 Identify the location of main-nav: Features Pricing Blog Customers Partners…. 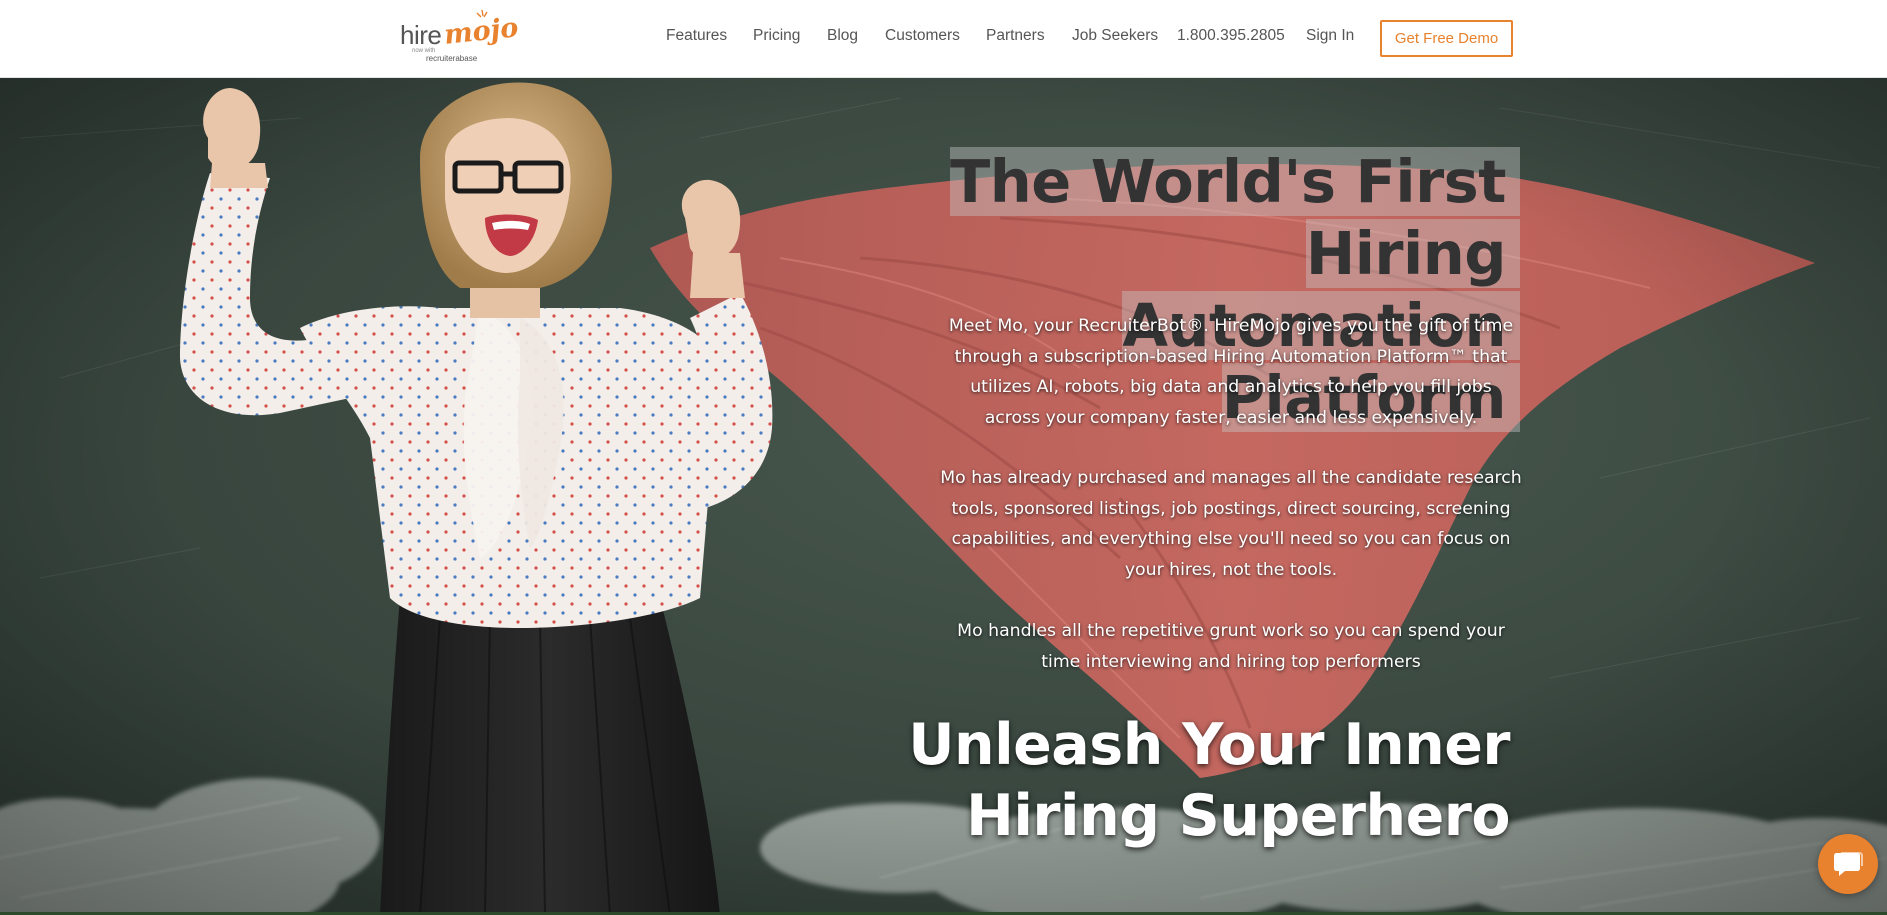
(943, 39).